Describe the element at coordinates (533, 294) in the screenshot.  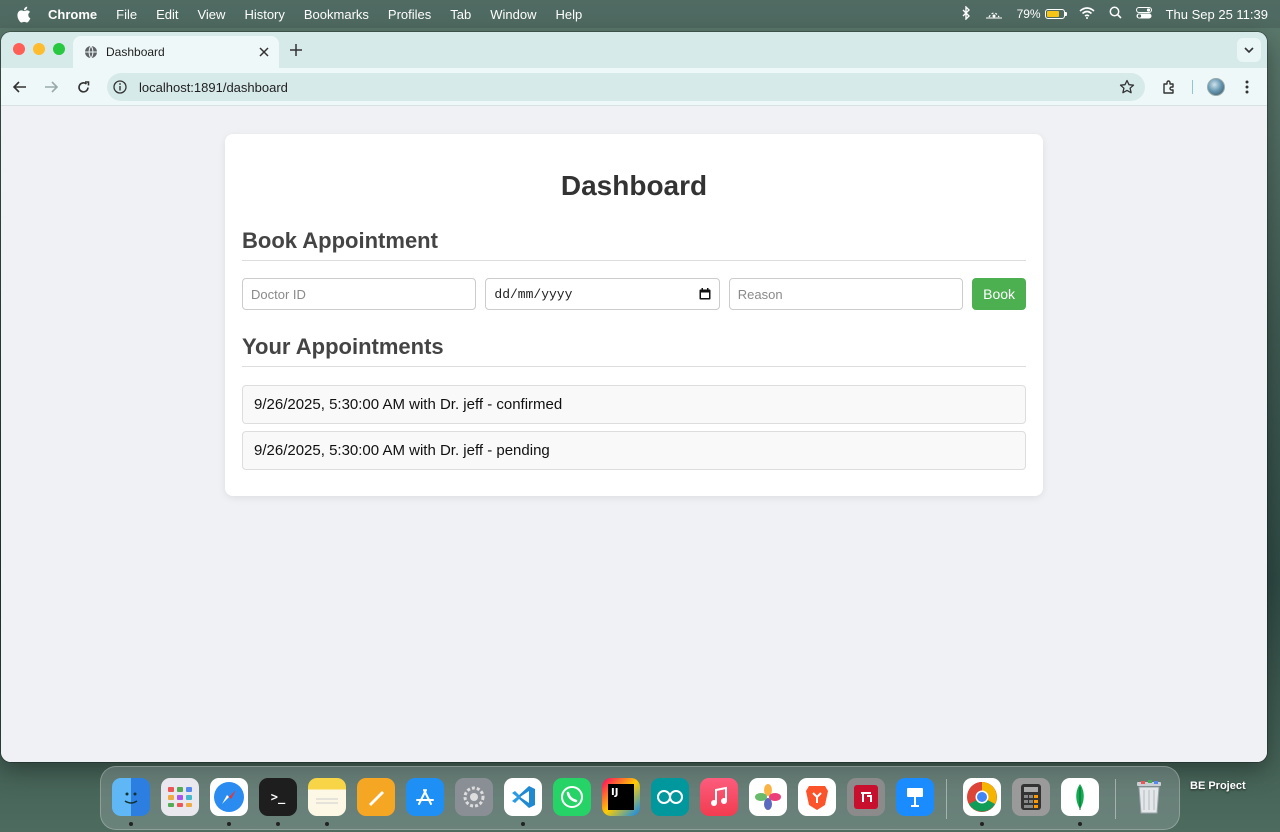
I see `date-placeholder: dd/mm/yyyy` at that location.